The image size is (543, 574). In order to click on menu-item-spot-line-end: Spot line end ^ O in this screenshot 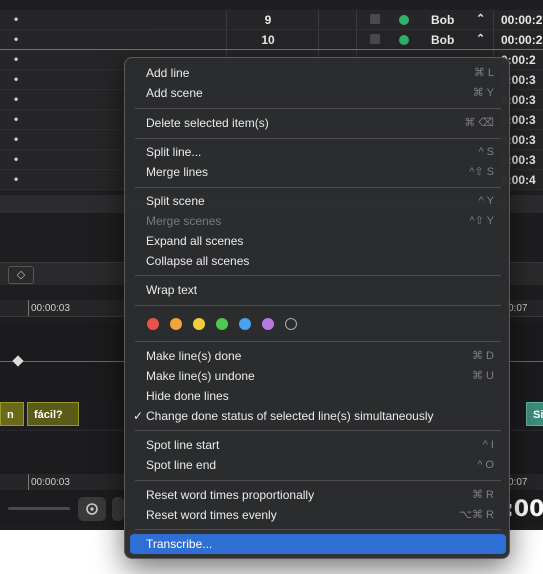, I will do `click(318, 465)`.